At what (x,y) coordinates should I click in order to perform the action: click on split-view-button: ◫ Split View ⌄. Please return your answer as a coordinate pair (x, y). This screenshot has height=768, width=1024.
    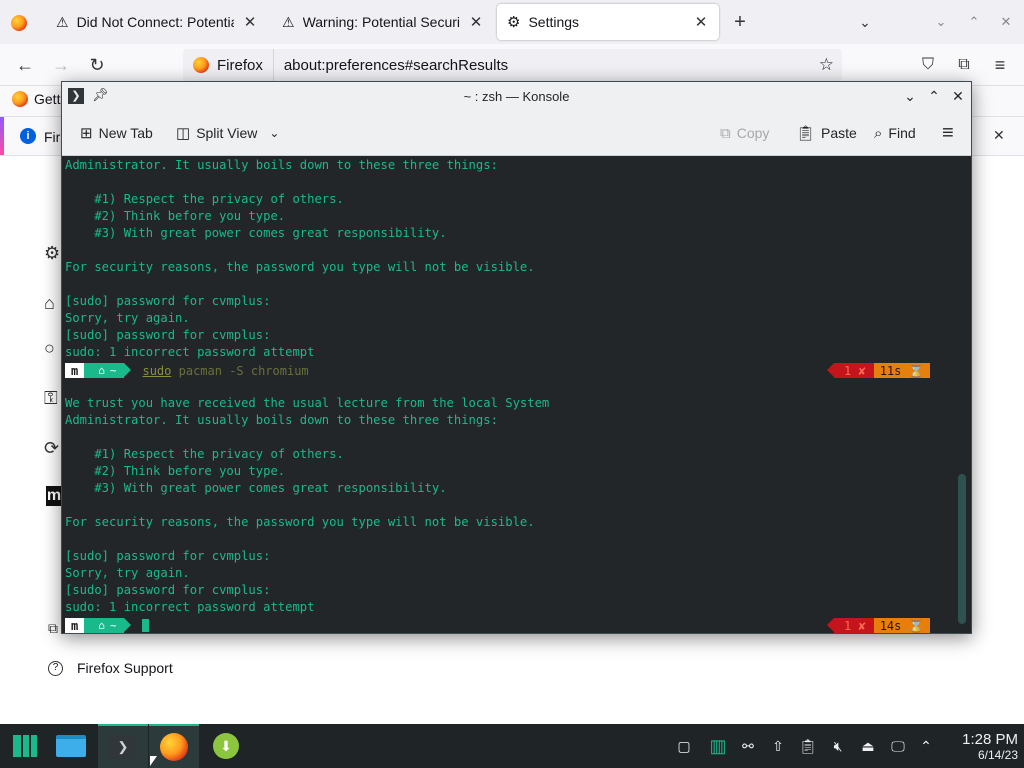
    Looking at the image, I should click on (227, 133).